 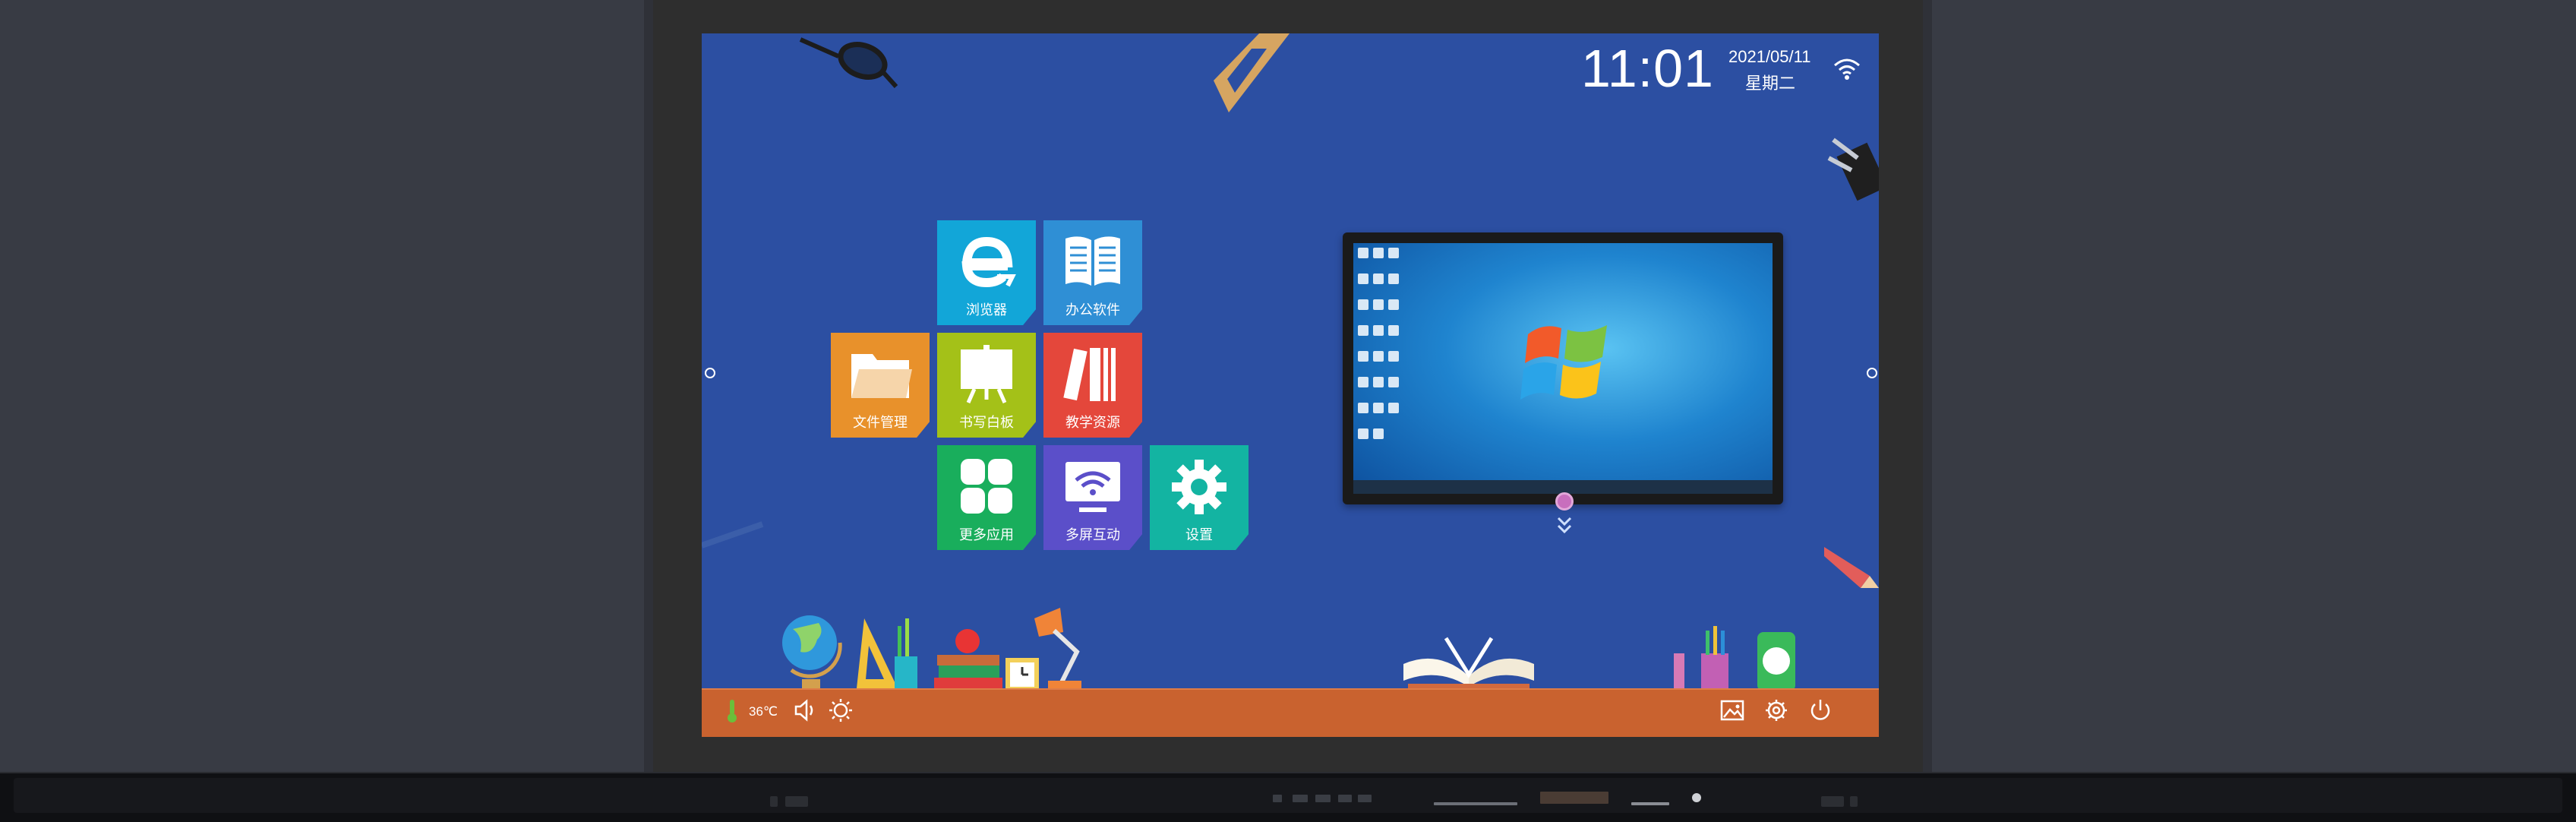 I want to click on app-tile-screen-cast: 多屏互动, so click(x=1092, y=498).